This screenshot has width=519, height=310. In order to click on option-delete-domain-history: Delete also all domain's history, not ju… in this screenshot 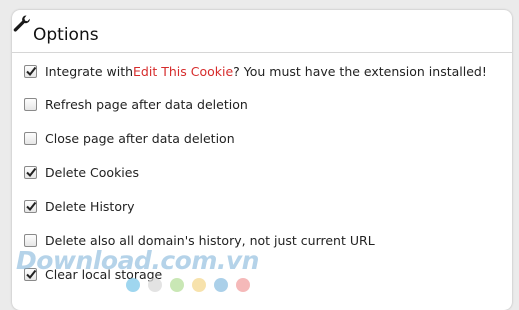, I will do `click(199, 240)`.